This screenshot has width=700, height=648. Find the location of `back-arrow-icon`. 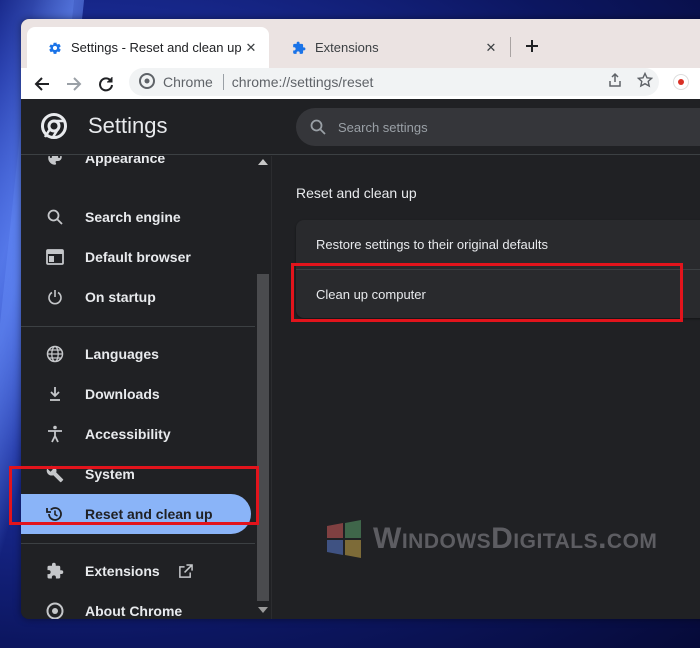

back-arrow-icon is located at coordinates (41, 84).